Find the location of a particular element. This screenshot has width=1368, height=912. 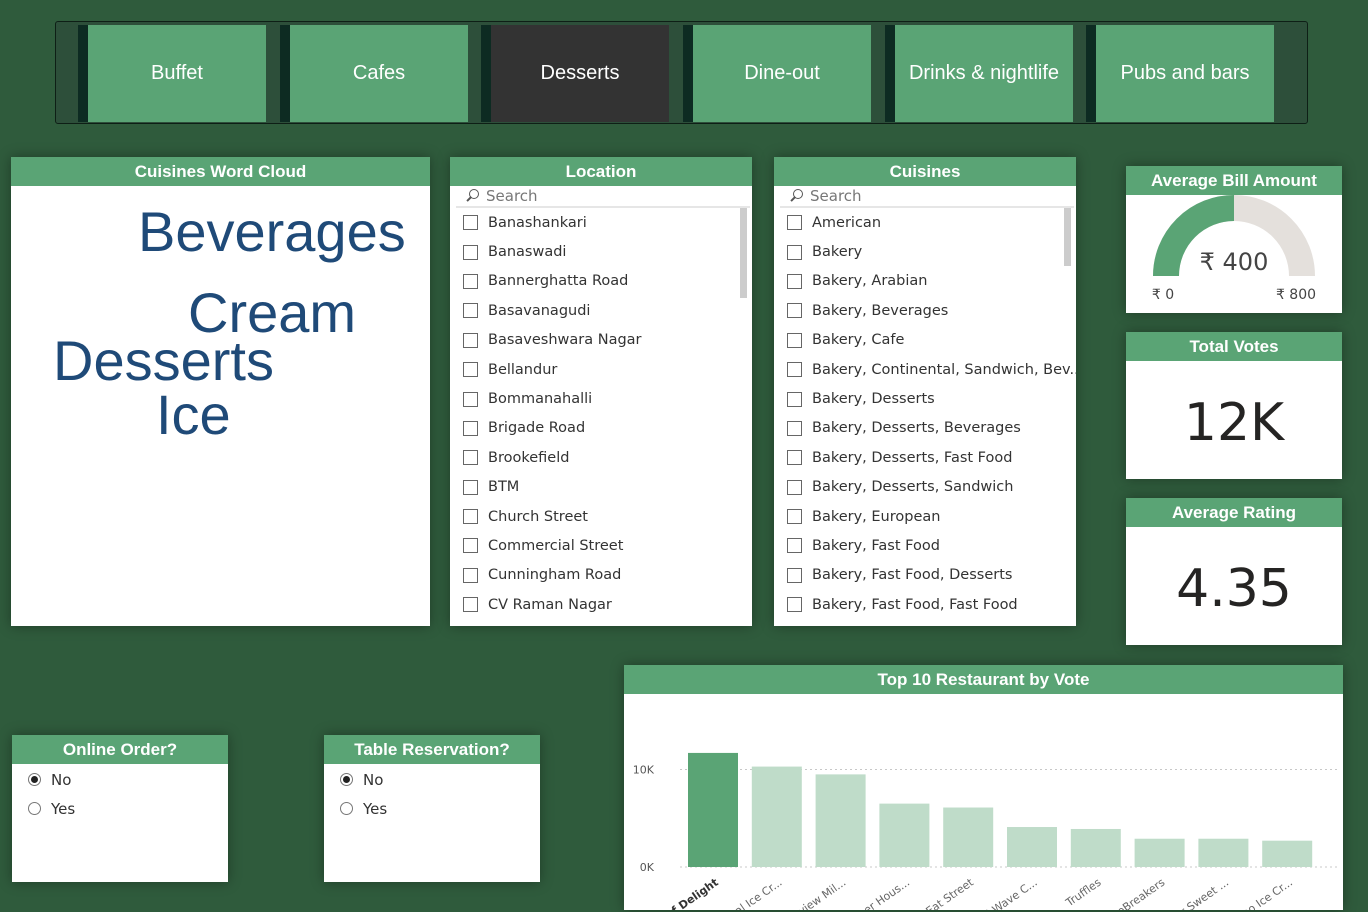

cuisines-item: Bakery, Desserts, Beverages is located at coordinates (925, 428).